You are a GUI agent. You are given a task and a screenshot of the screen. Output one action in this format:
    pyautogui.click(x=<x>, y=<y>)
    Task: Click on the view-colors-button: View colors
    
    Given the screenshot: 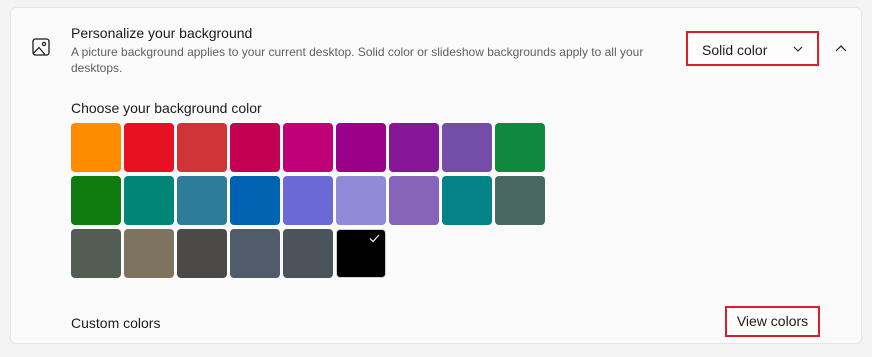 What is the action you would take?
    pyautogui.click(x=772, y=321)
    